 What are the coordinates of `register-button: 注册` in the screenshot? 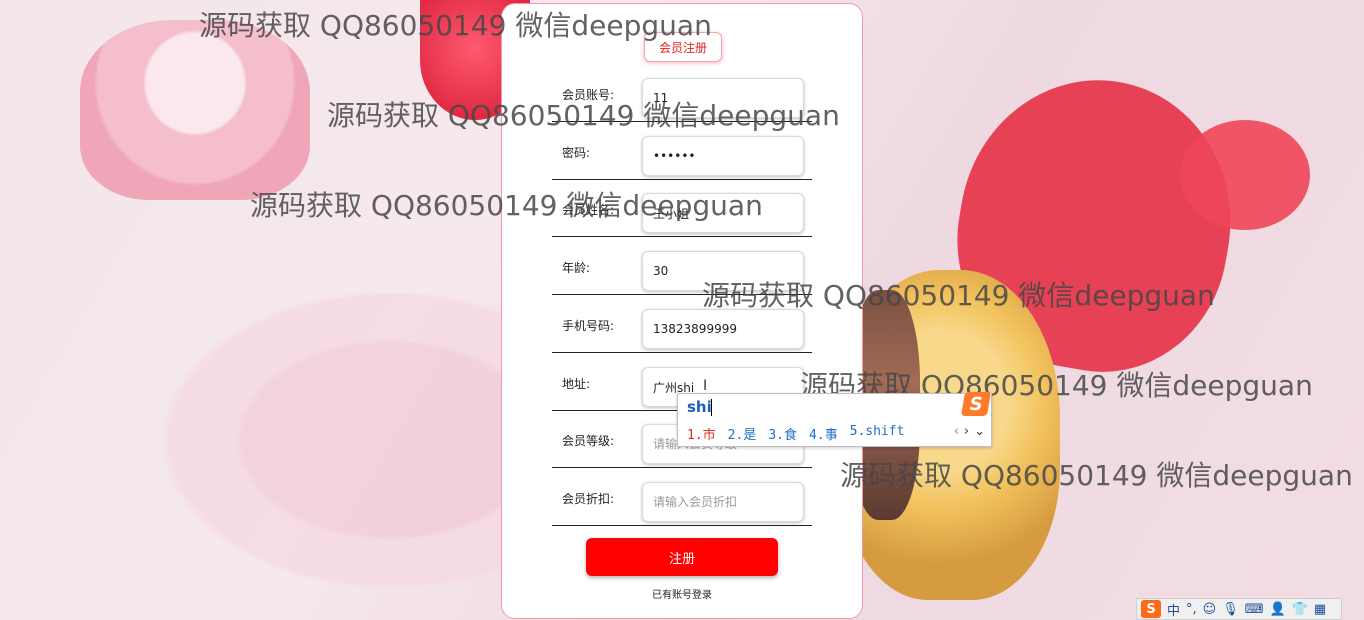 It's located at (682, 557).